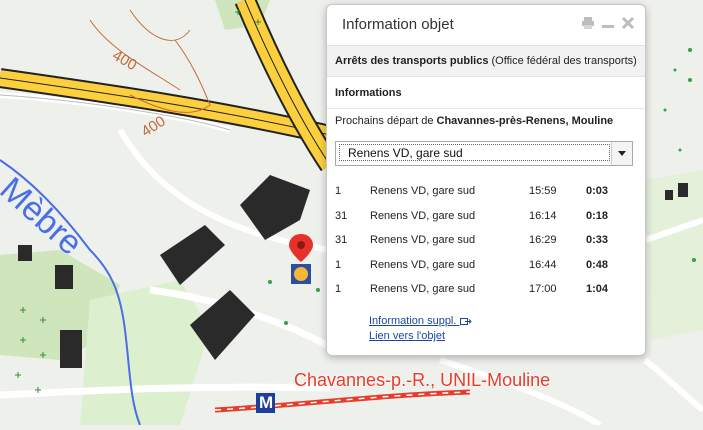  I want to click on departure-row: 31 Renens VD, gare sud 16:14 0:18, so click(485, 218).